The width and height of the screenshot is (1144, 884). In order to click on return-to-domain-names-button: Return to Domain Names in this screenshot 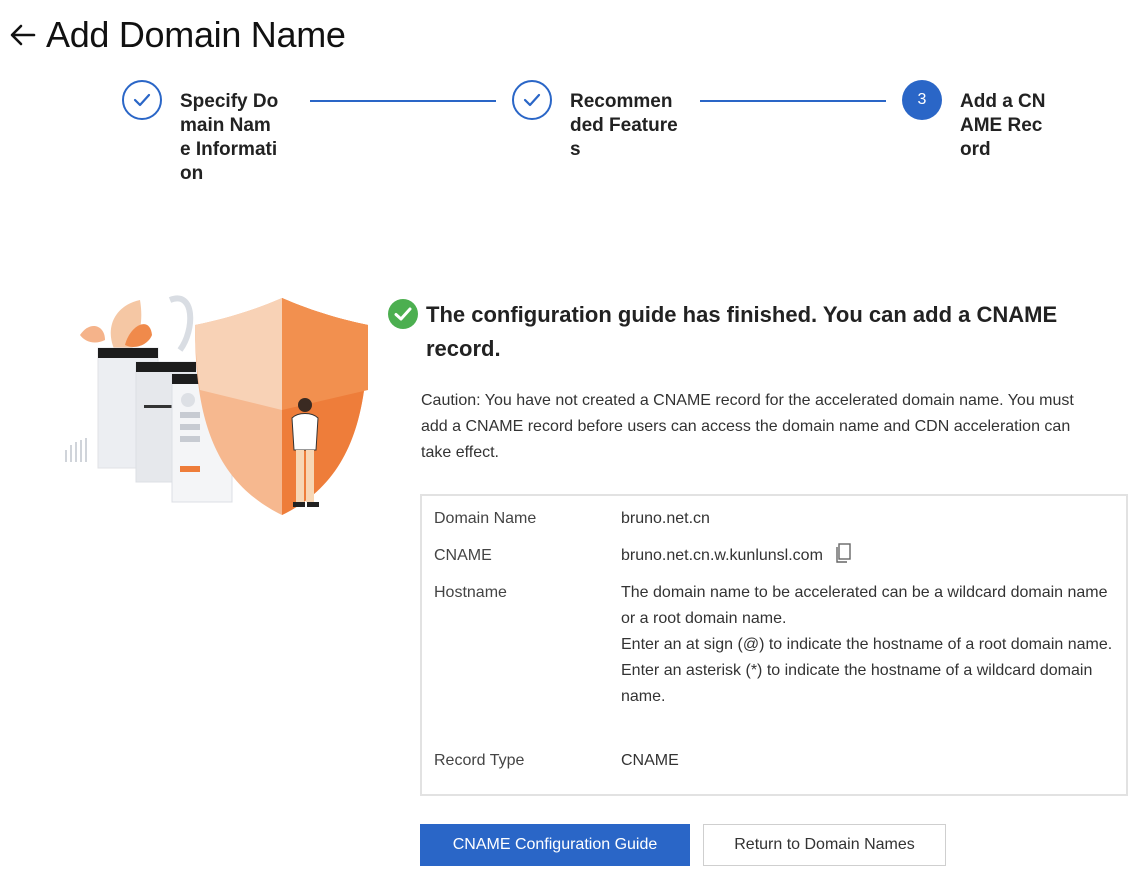, I will do `click(824, 845)`.